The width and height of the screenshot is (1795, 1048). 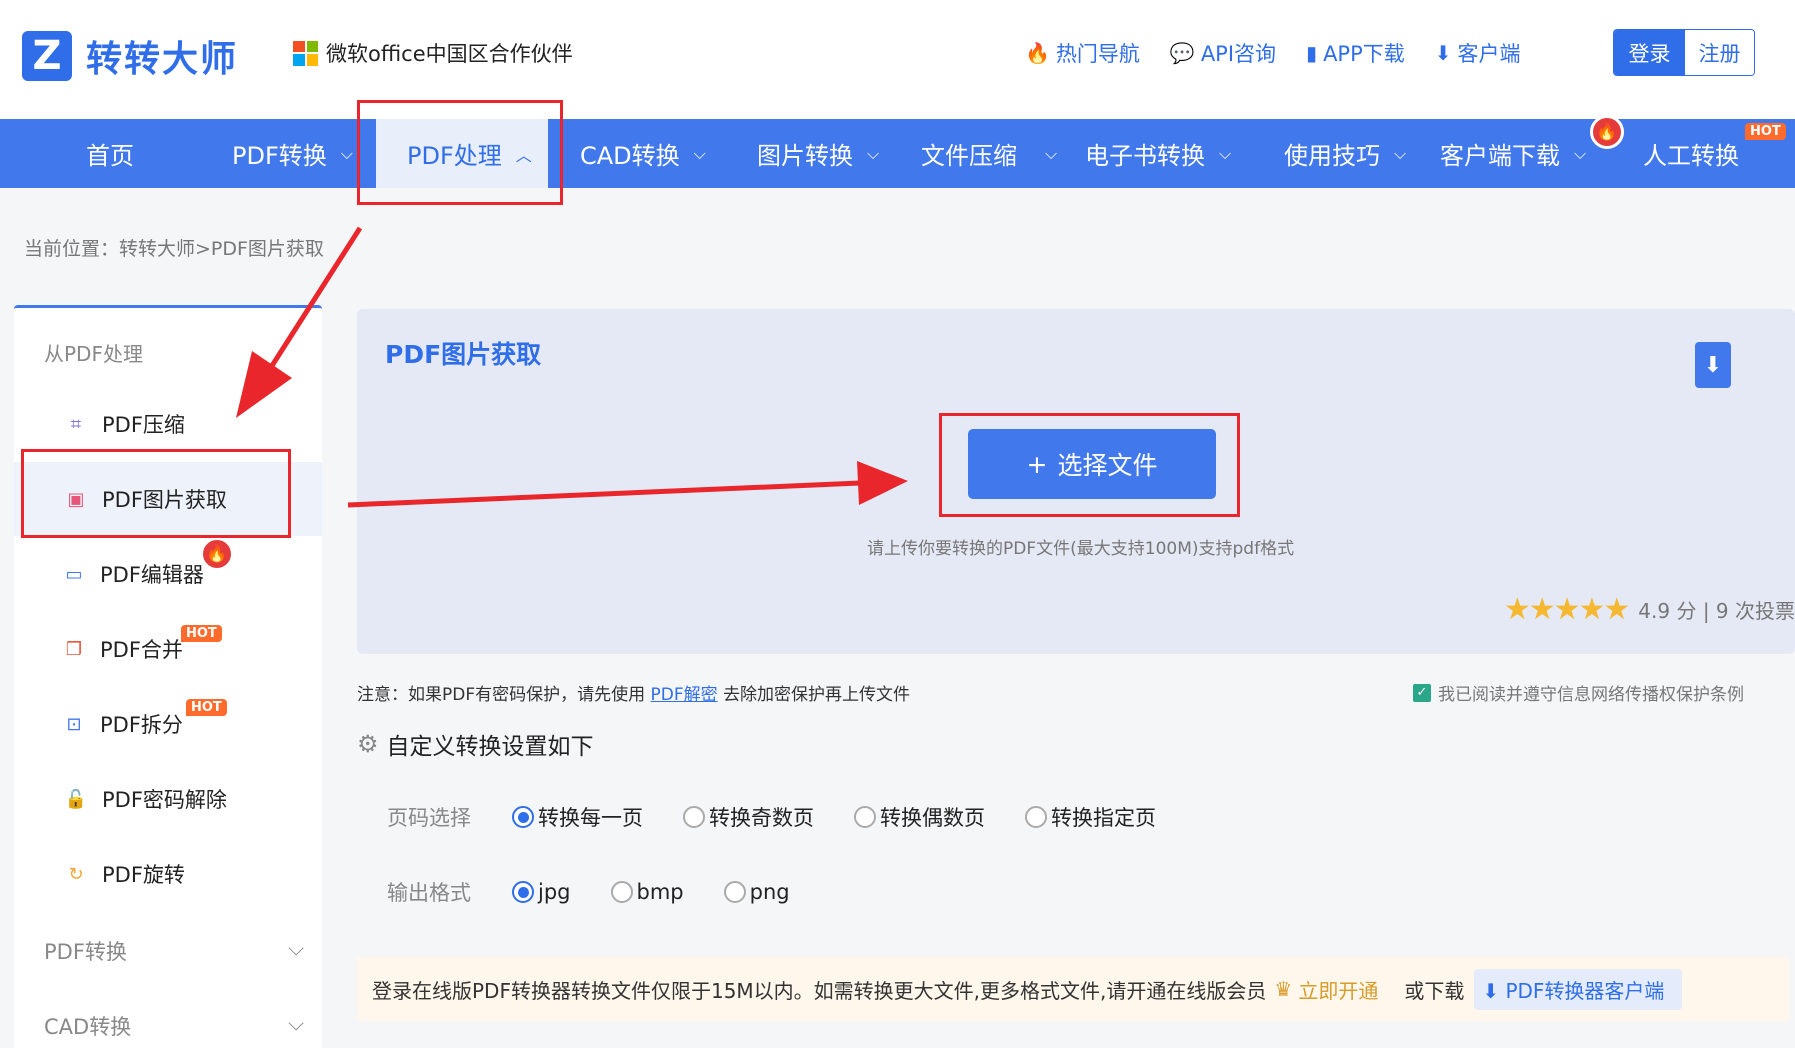 I want to click on top-link-hot-nav: 🔥 热门导航, so click(x=1082, y=53).